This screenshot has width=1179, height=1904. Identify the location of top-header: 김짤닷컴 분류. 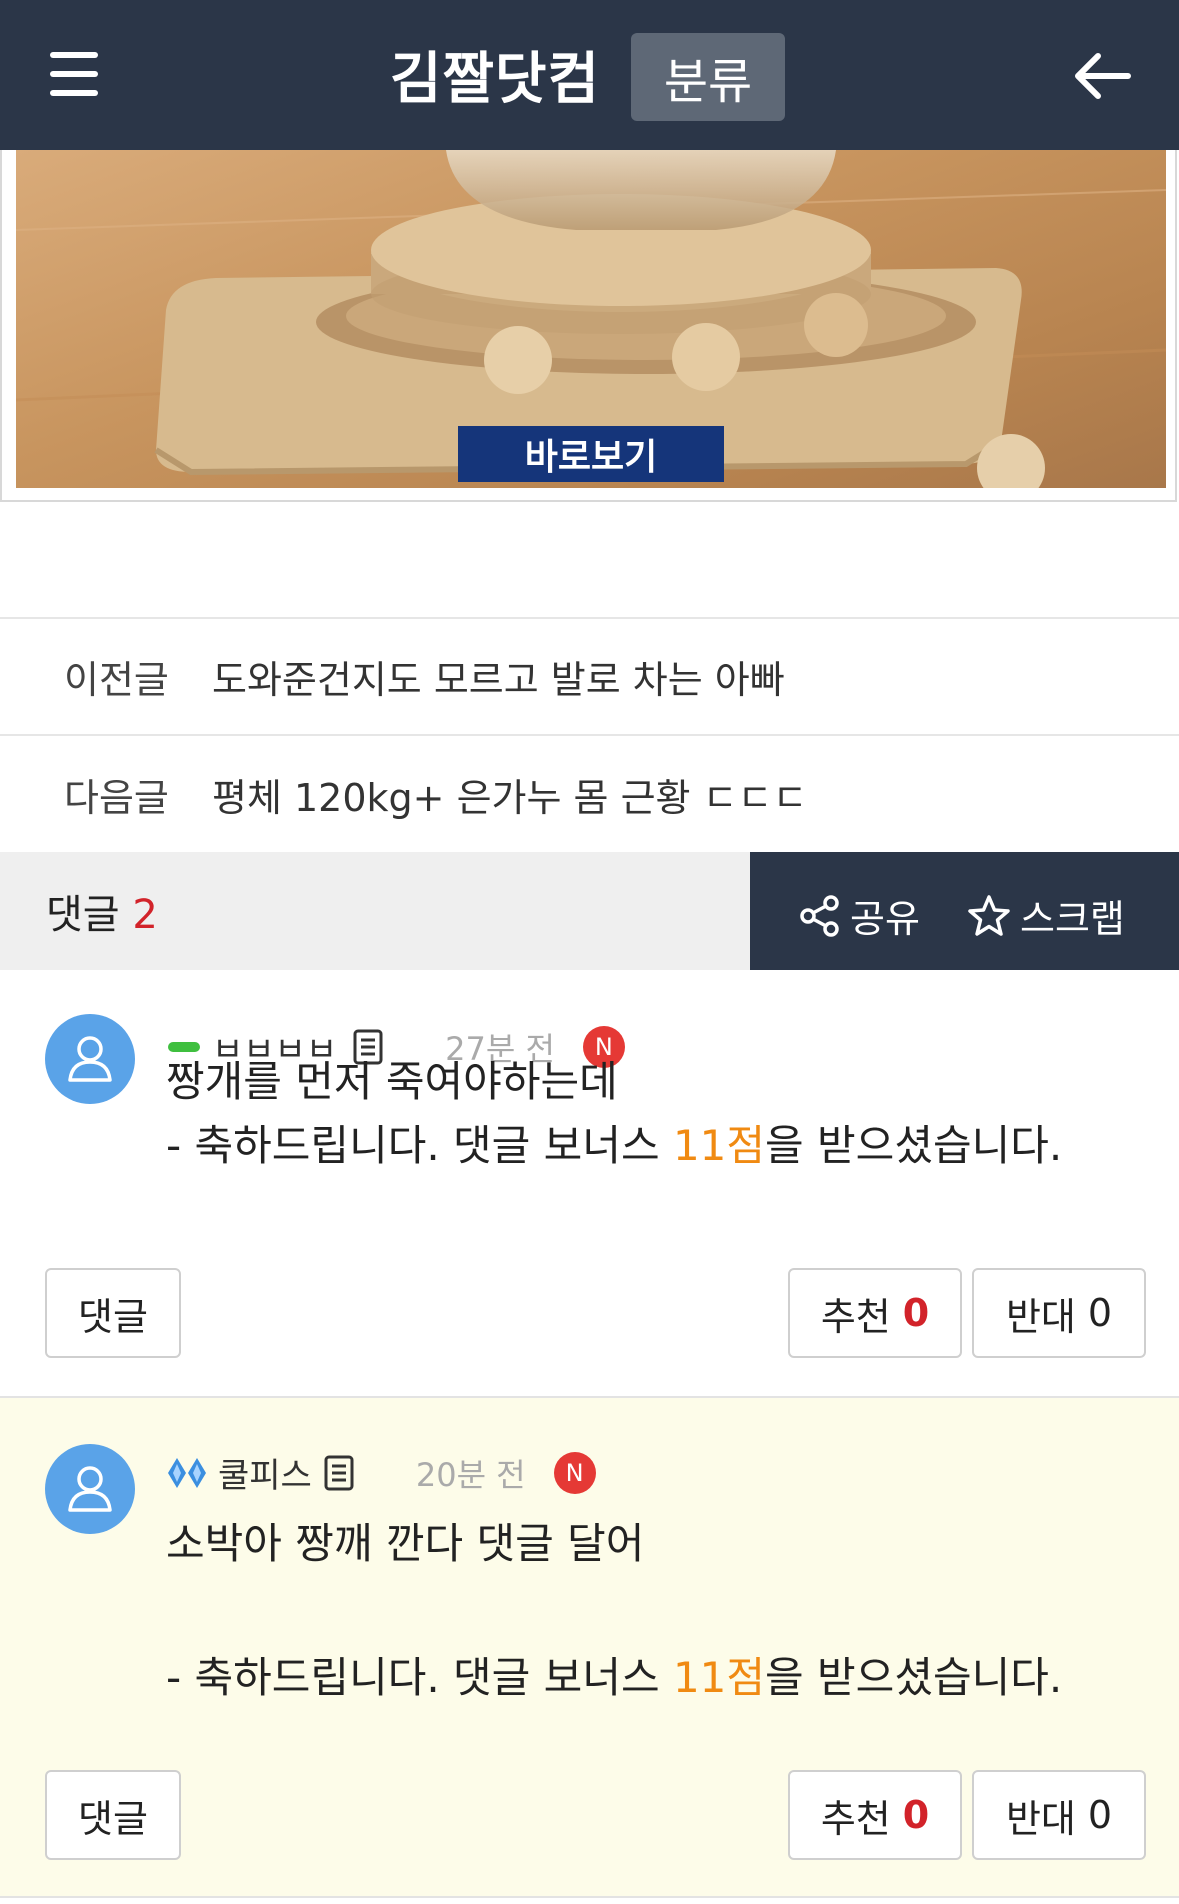
(589, 75).